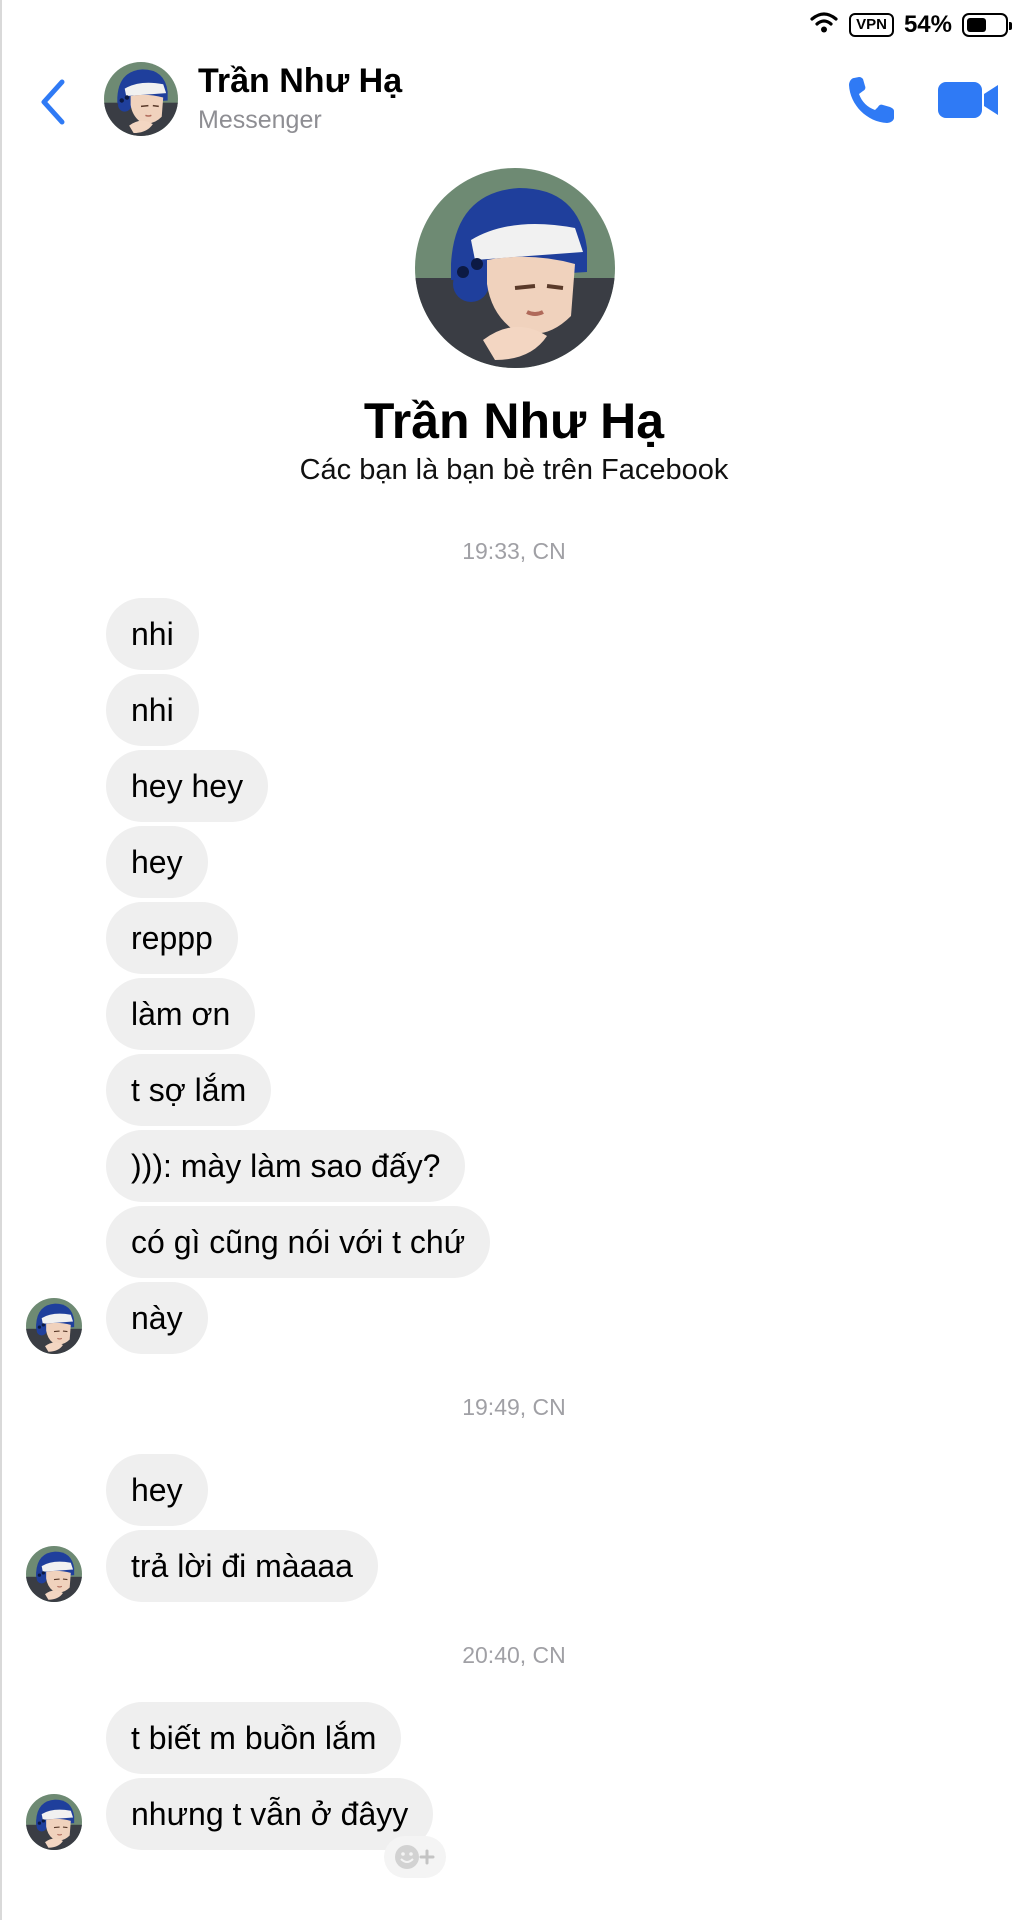 Image resolution: width=1028 pixels, height=1920 pixels. Describe the element at coordinates (514, 551) in the screenshot. I see `message-timestamp: 19:33, CN` at that location.